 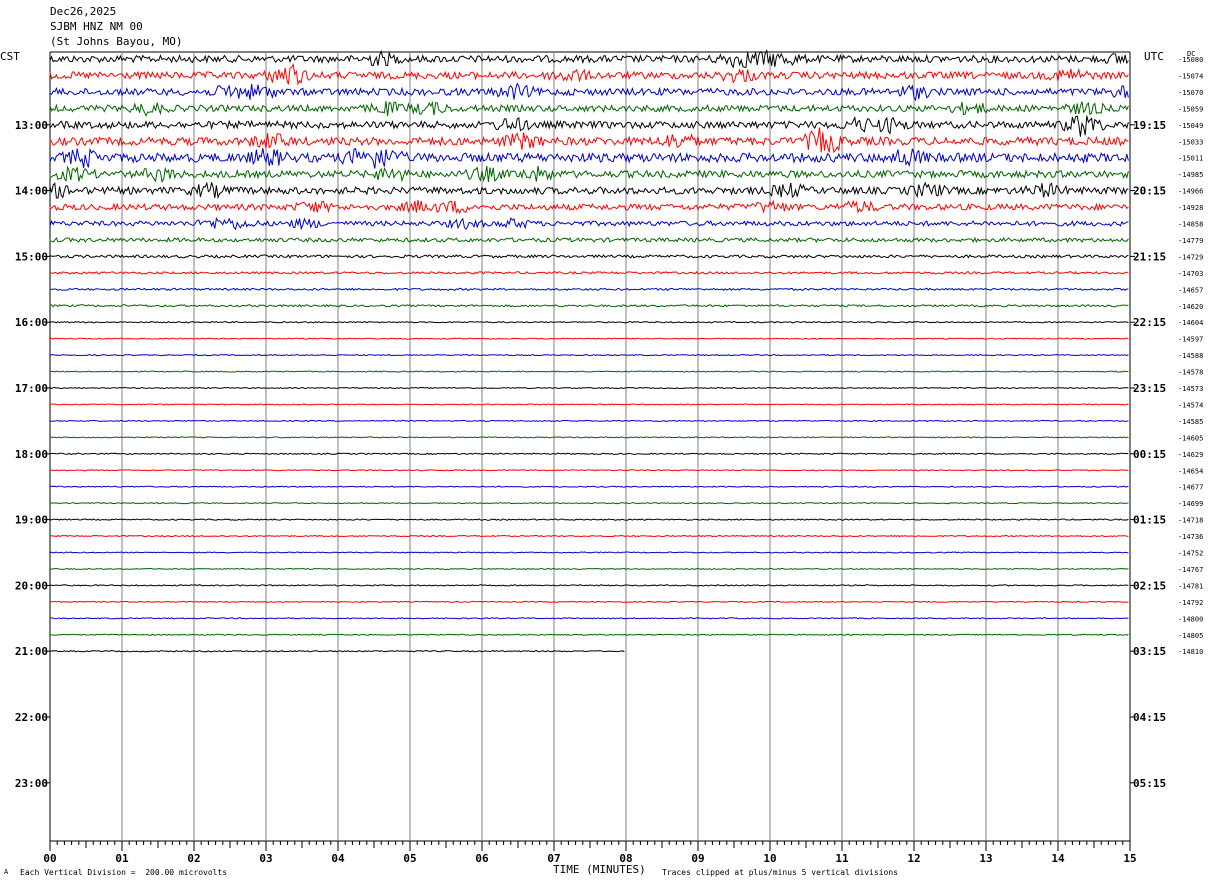 I want to click on x-tick-label: 15, so click(x=1129, y=858).